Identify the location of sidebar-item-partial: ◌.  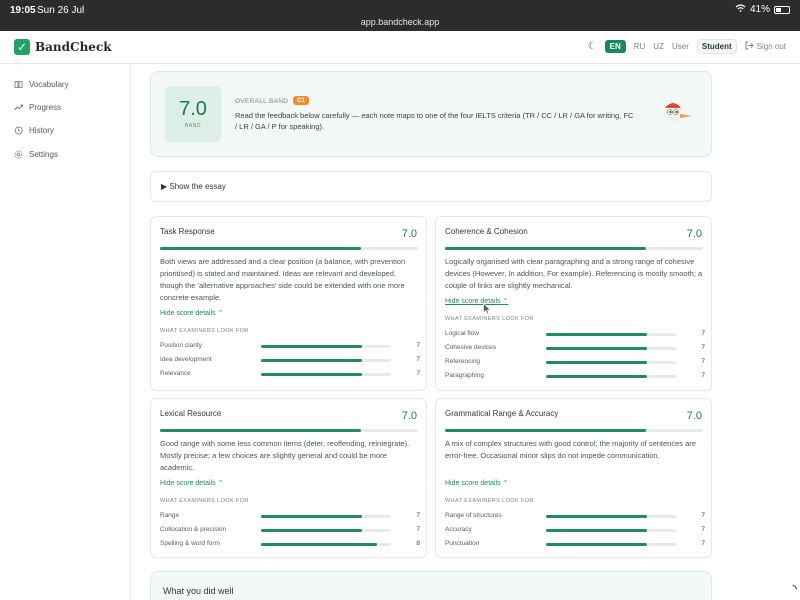
(18, 62).